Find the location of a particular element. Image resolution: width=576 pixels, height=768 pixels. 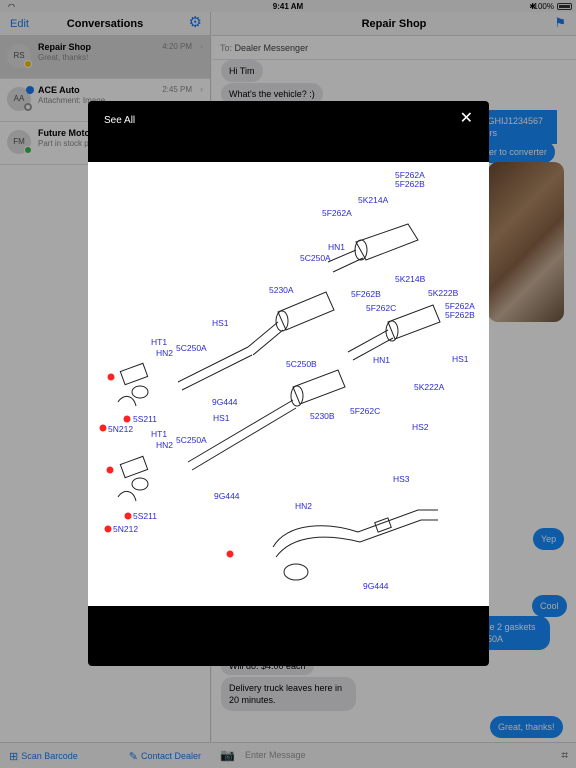

part-label: 5230A is located at coordinates (281, 290).